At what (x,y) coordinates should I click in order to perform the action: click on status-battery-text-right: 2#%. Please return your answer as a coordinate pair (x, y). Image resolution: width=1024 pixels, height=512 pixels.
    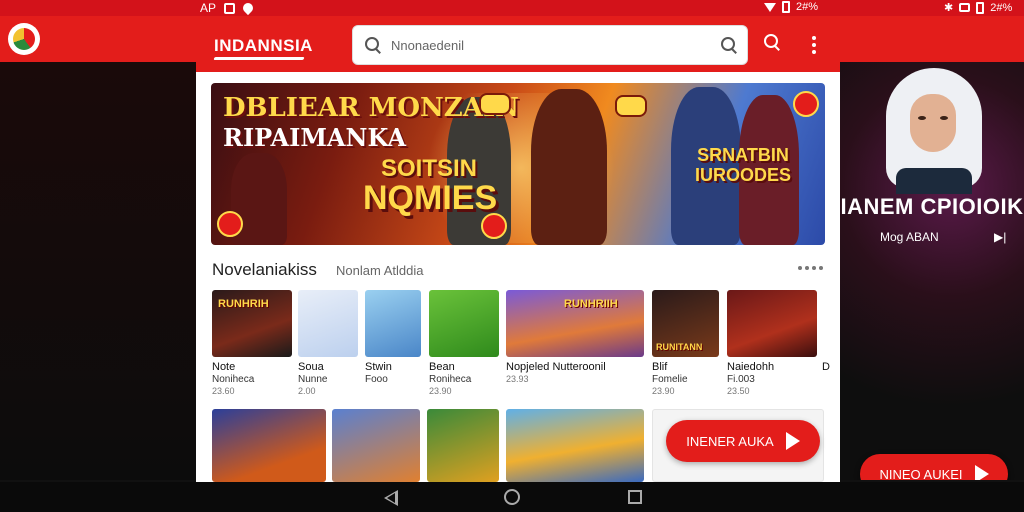
    Looking at the image, I should click on (1001, 7).